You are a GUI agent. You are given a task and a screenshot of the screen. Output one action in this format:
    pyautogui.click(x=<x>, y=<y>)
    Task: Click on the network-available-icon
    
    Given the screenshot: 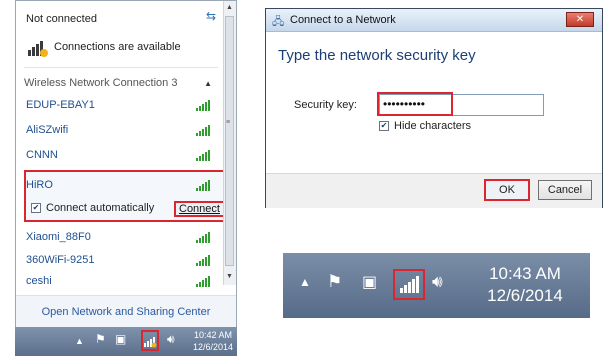 What is the action you would take?
    pyautogui.click(x=38, y=49)
    